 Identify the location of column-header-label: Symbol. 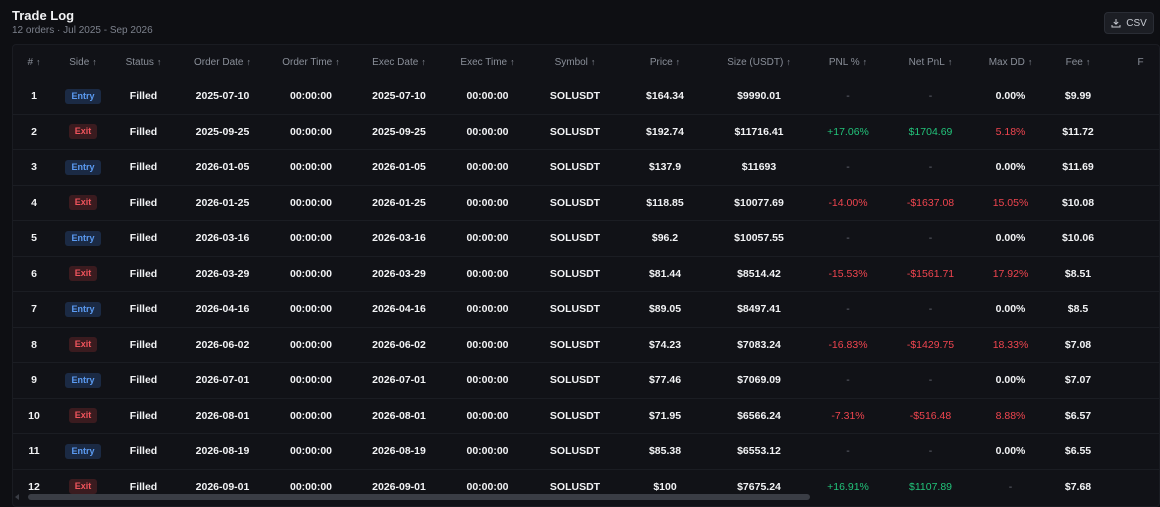
(571, 62).